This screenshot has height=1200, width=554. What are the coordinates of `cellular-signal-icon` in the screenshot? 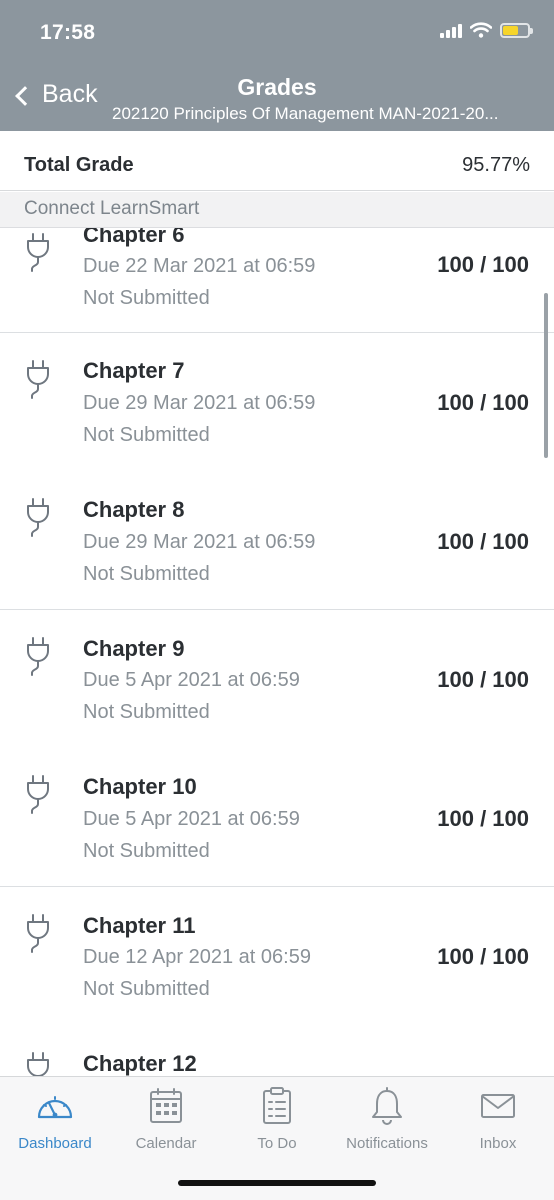 It's located at (451, 30).